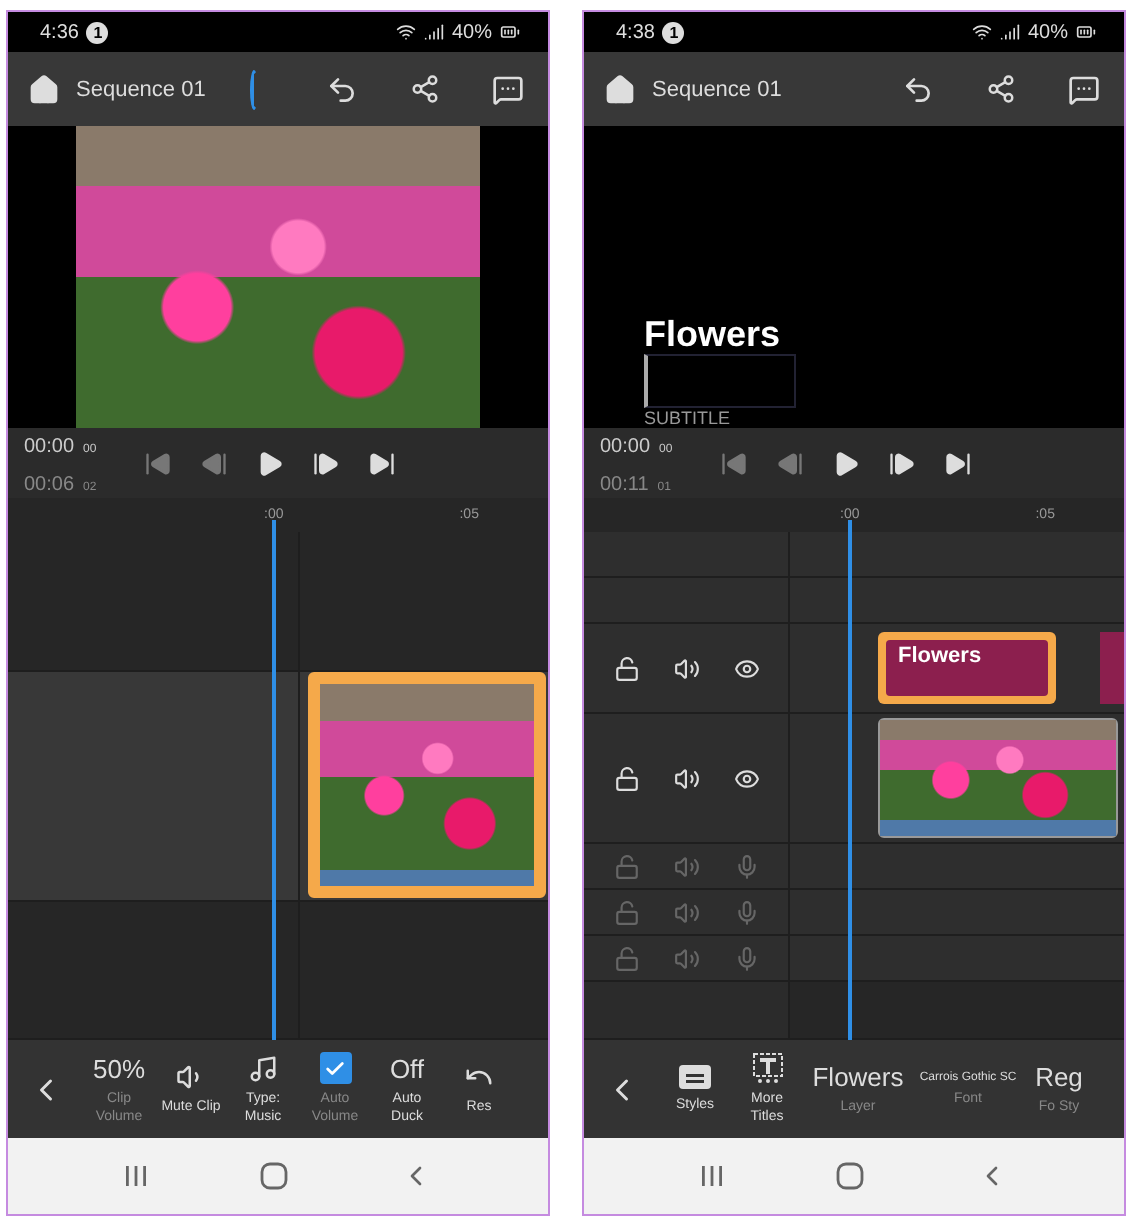 The height and width of the screenshot is (1232, 1134). Describe the element at coordinates (695, 1077) in the screenshot. I see `styles-icon` at that location.